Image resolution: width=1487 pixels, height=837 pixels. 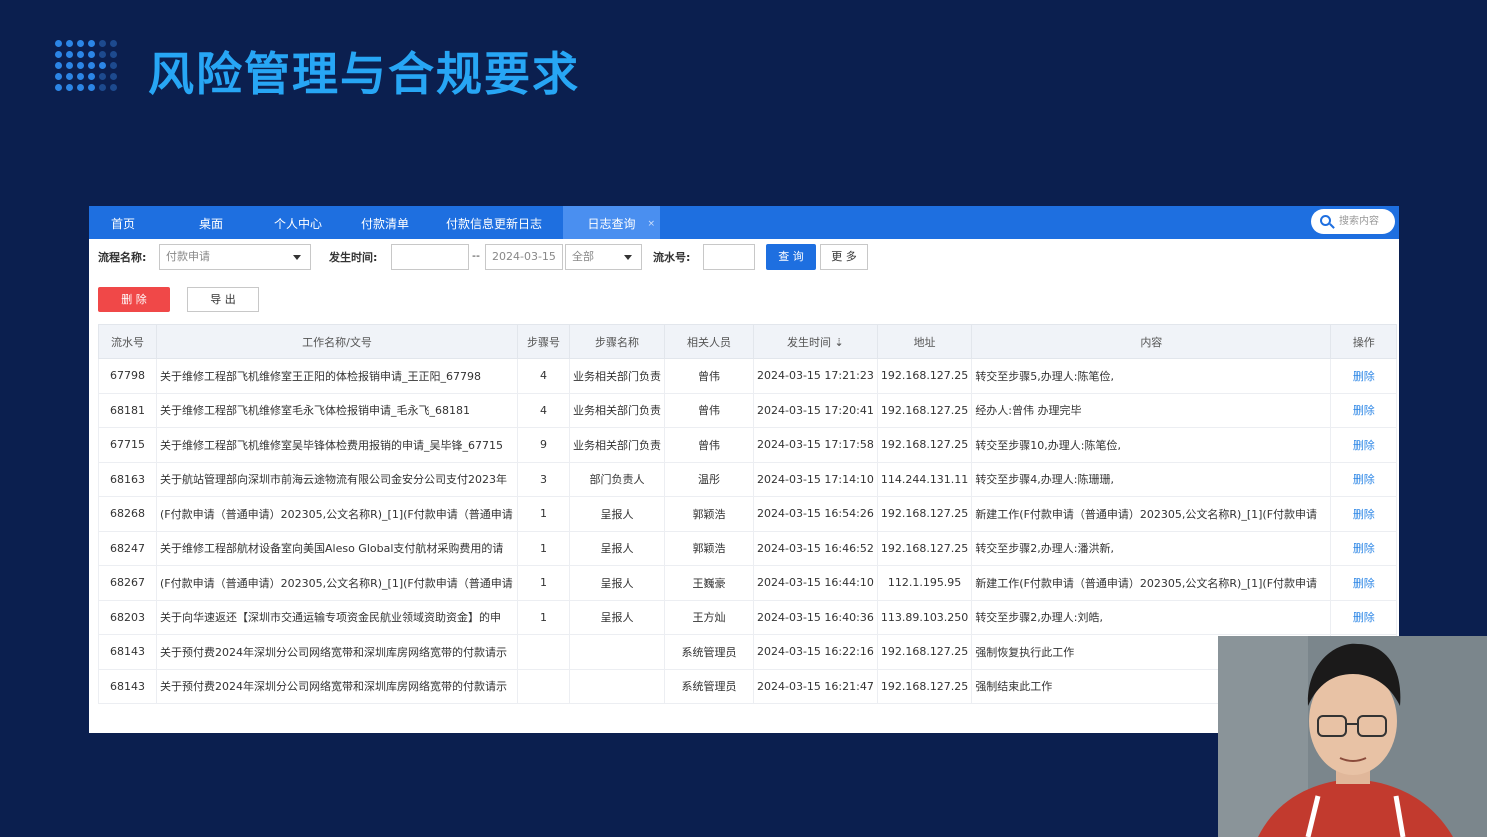 I want to click on cell-work-name: 关于向华速返还【深圳市交通运输专项资金民航业领域资助资金】的申, so click(x=337, y=617).